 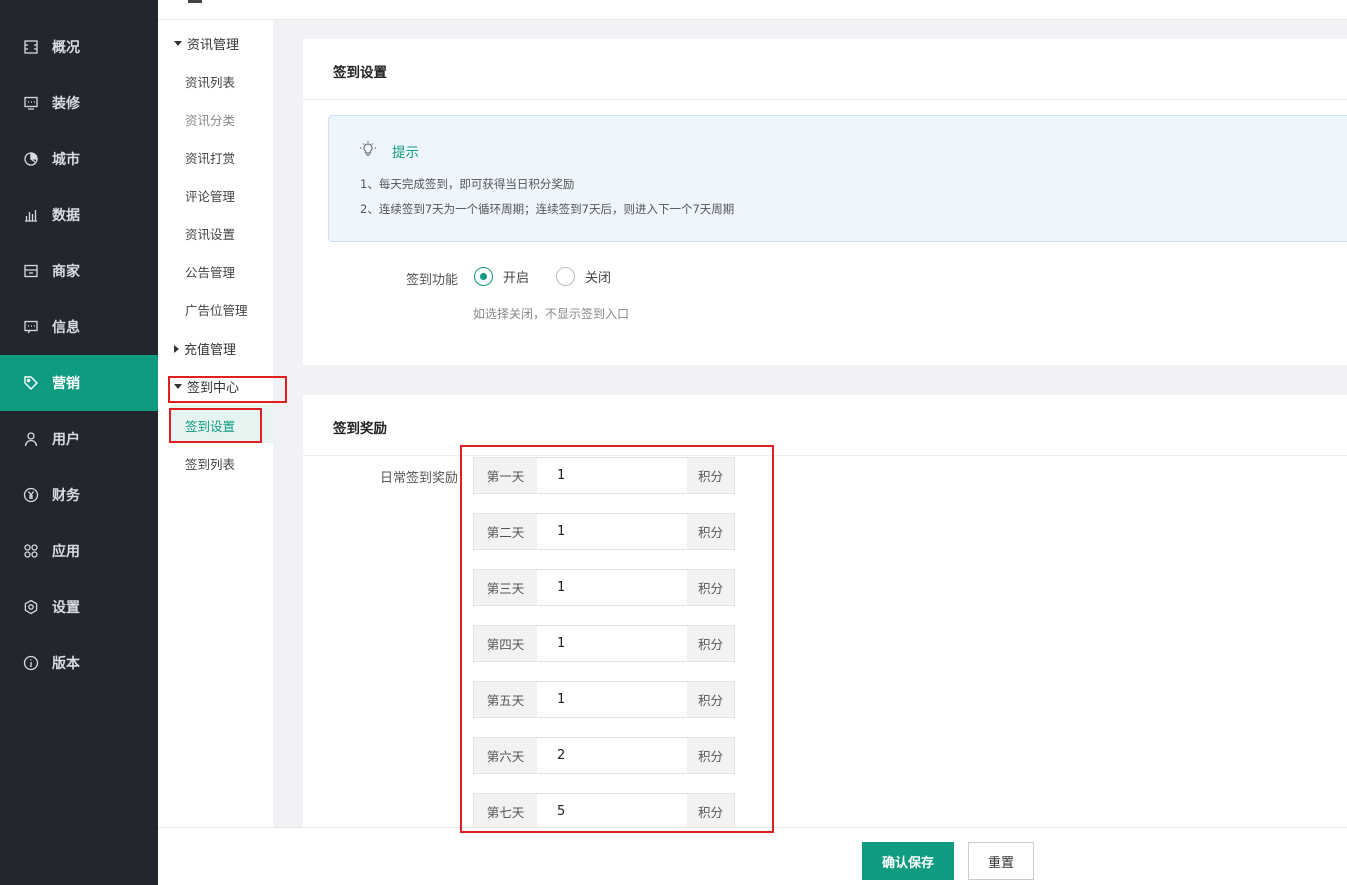 I want to click on subnav-group-news: 资讯管理, so click(x=206, y=43).